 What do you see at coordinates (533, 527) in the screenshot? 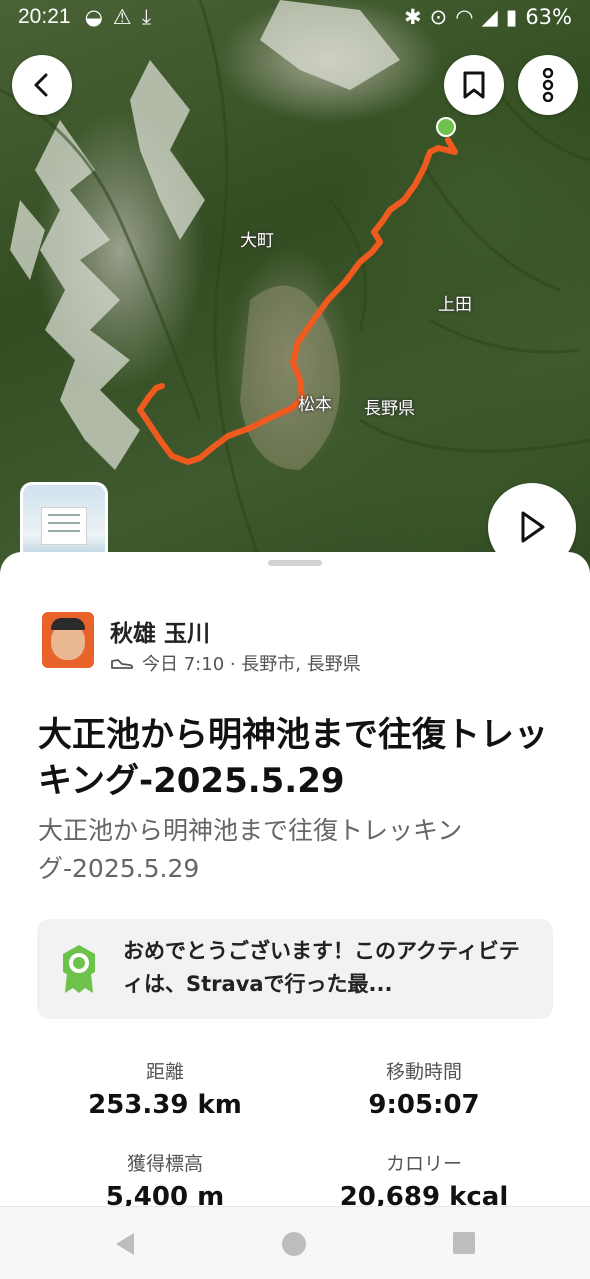
I see `play-icon` at bounding box center [533, 527].